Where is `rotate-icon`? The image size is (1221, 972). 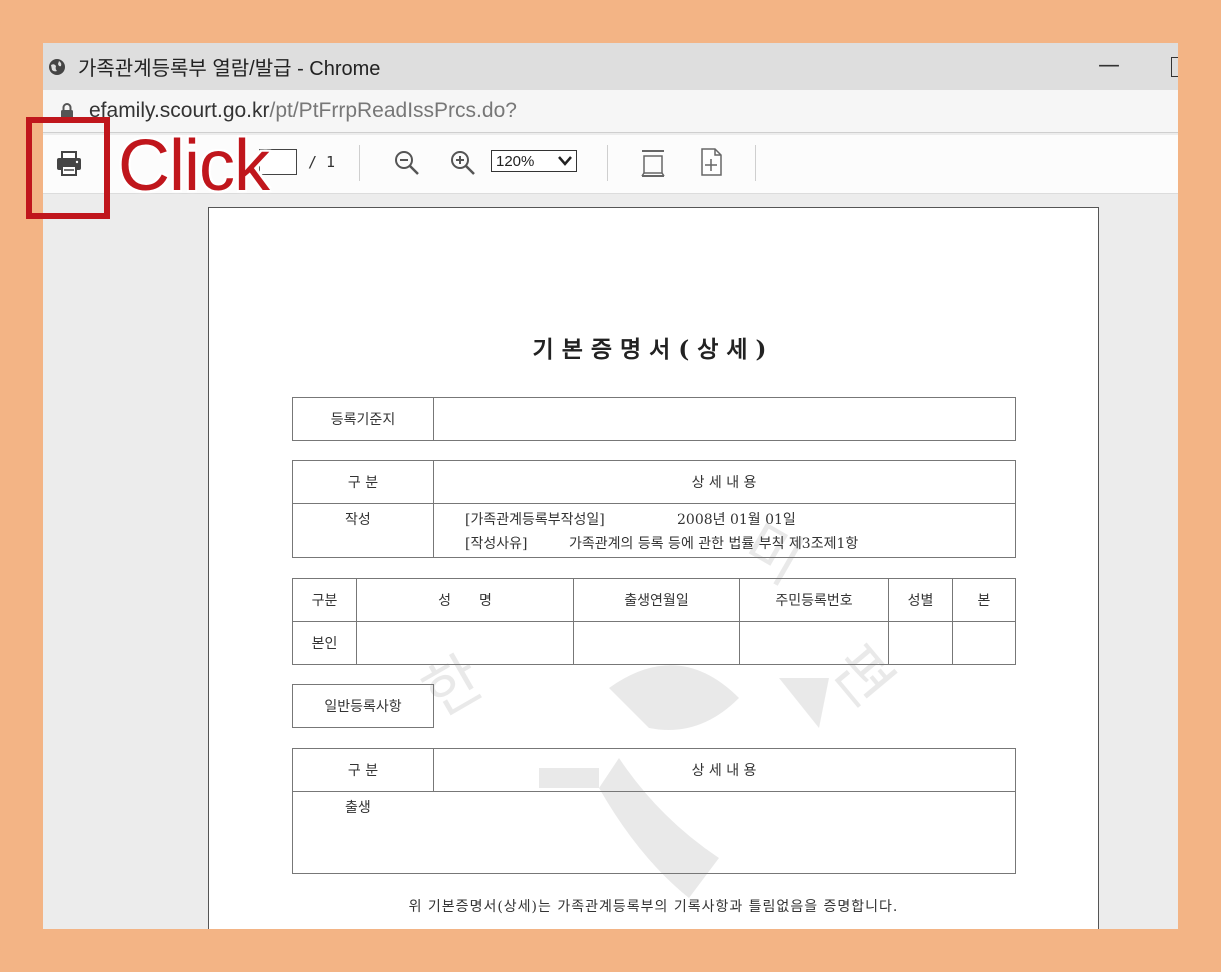
rotate-icon is located at coordinates (711, 162).